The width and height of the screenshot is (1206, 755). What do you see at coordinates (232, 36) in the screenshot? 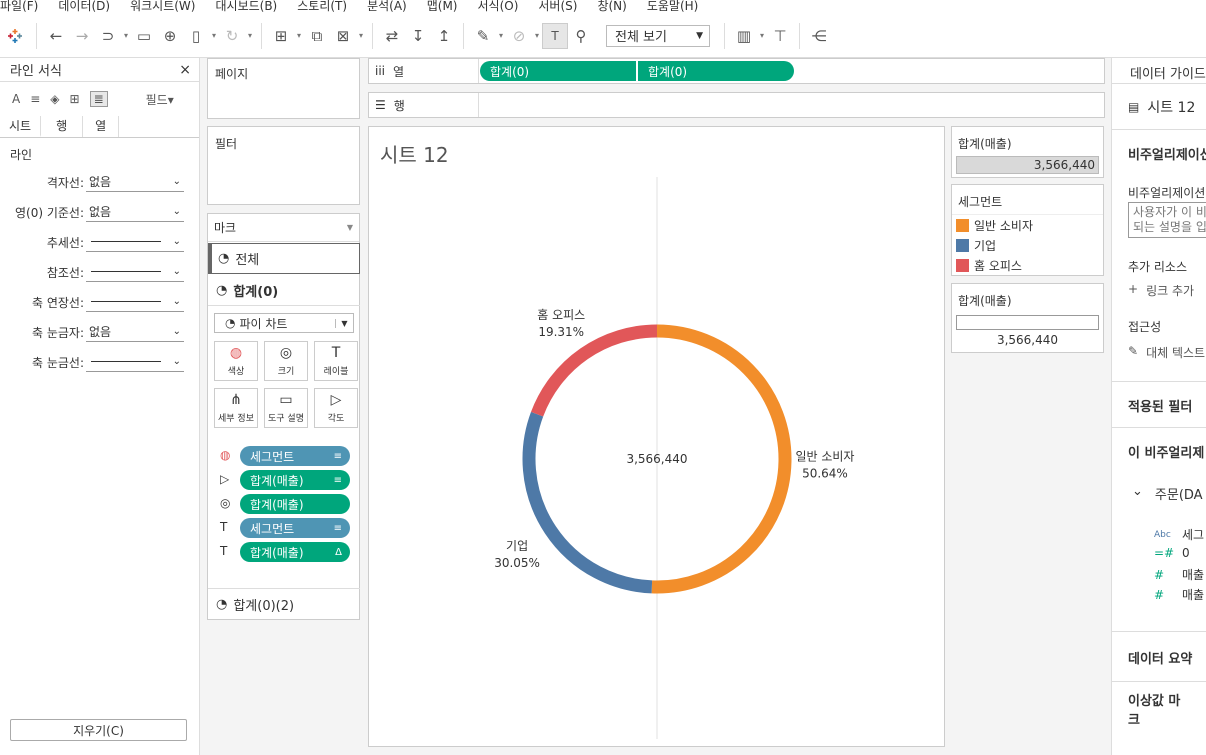
I see `refresh-icon: ↻` at bounding box center [232, 36].